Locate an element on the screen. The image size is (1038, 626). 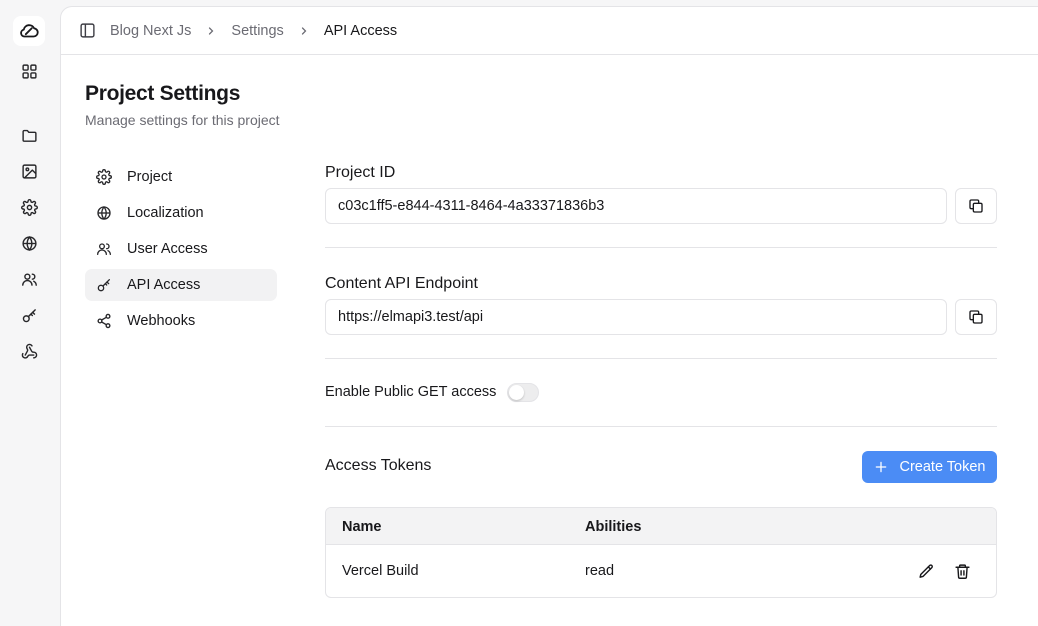
pencil-icon is located at coordinates (926, 571).